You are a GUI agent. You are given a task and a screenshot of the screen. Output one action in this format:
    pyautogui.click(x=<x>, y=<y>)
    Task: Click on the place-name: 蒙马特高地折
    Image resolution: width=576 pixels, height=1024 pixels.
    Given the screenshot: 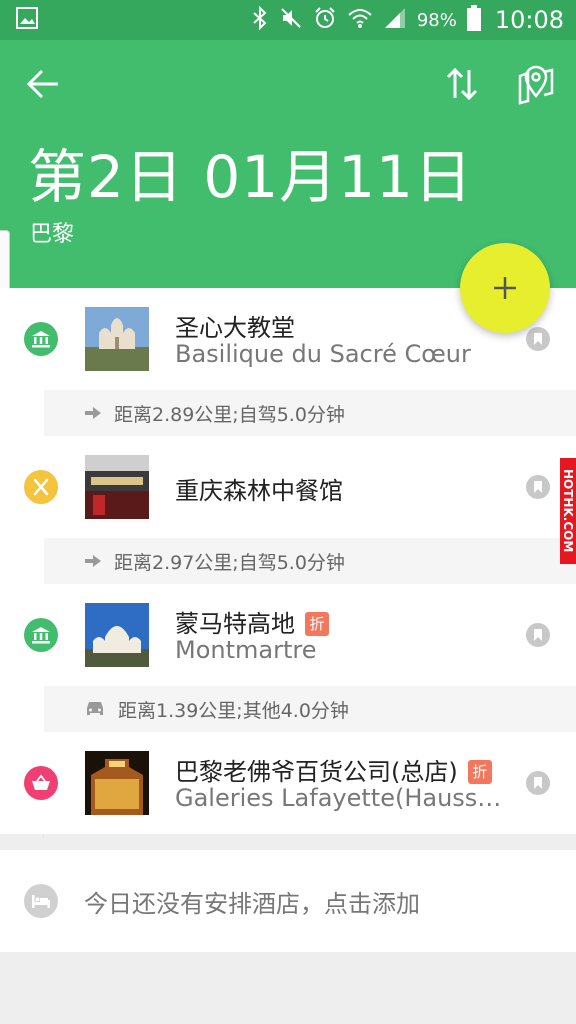 What is the action you would take?
    pyautogui.click(x=252, y=621)
    